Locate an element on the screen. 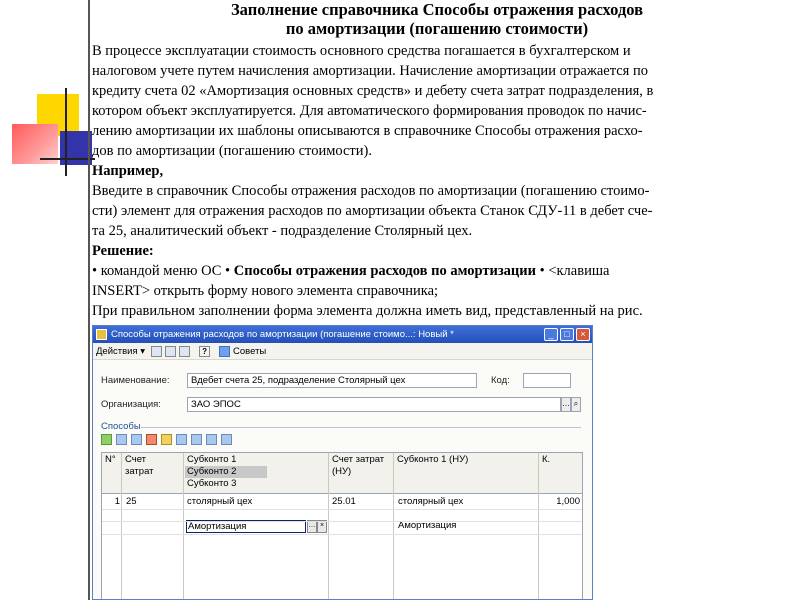 This screenshot has width=800, height=600. sort-asc-icon is located at coordinates (211, 439).